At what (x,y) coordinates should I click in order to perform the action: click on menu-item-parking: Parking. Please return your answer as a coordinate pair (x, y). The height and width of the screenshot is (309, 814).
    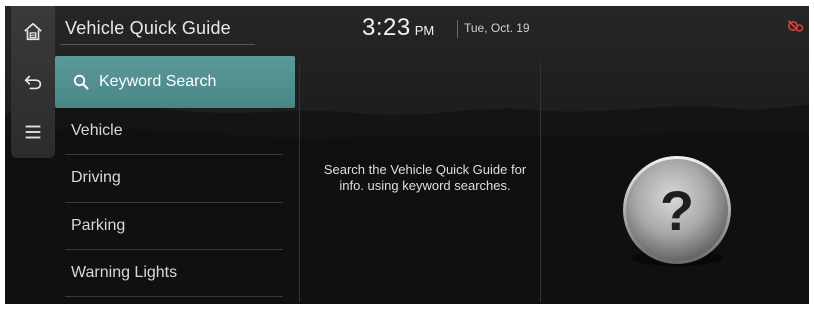
    Looking at the image, I should click on (177, 226).